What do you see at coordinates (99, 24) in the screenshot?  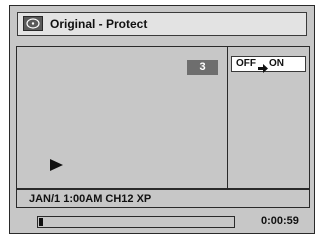 I see `menu-title: Original - Protect` at bounding box center [99, 24].